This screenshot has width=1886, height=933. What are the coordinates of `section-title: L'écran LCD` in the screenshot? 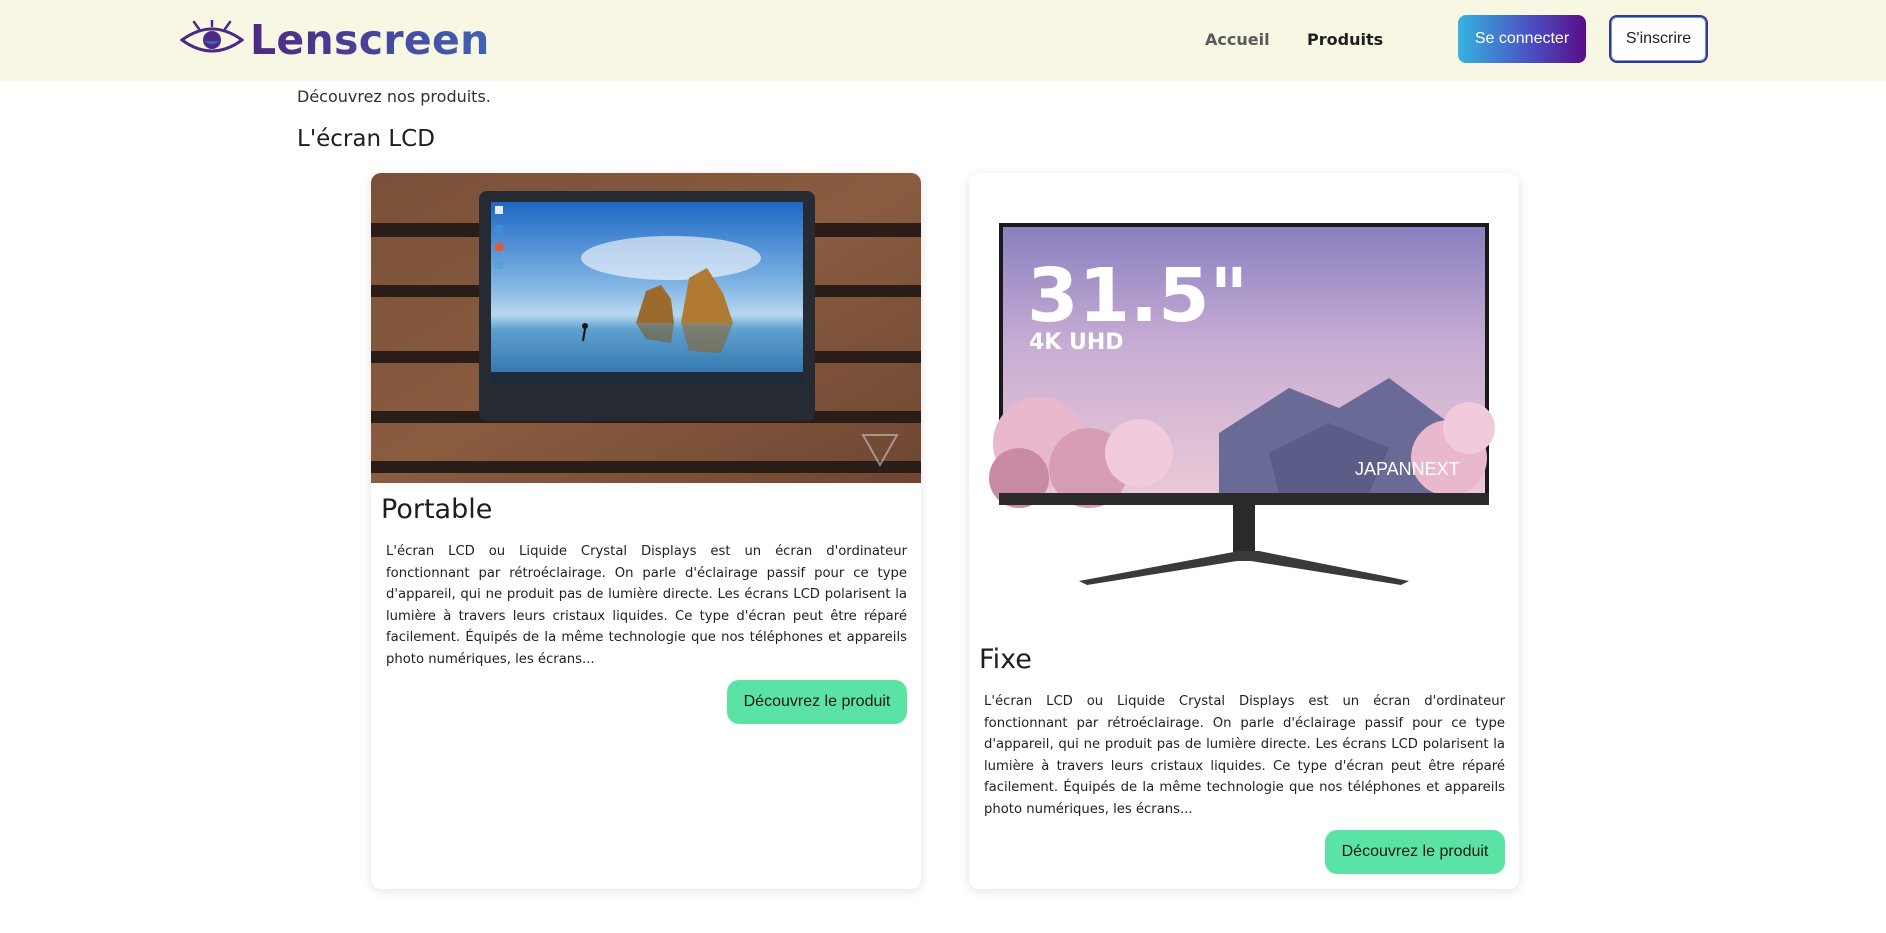 It's located at (366, 139).